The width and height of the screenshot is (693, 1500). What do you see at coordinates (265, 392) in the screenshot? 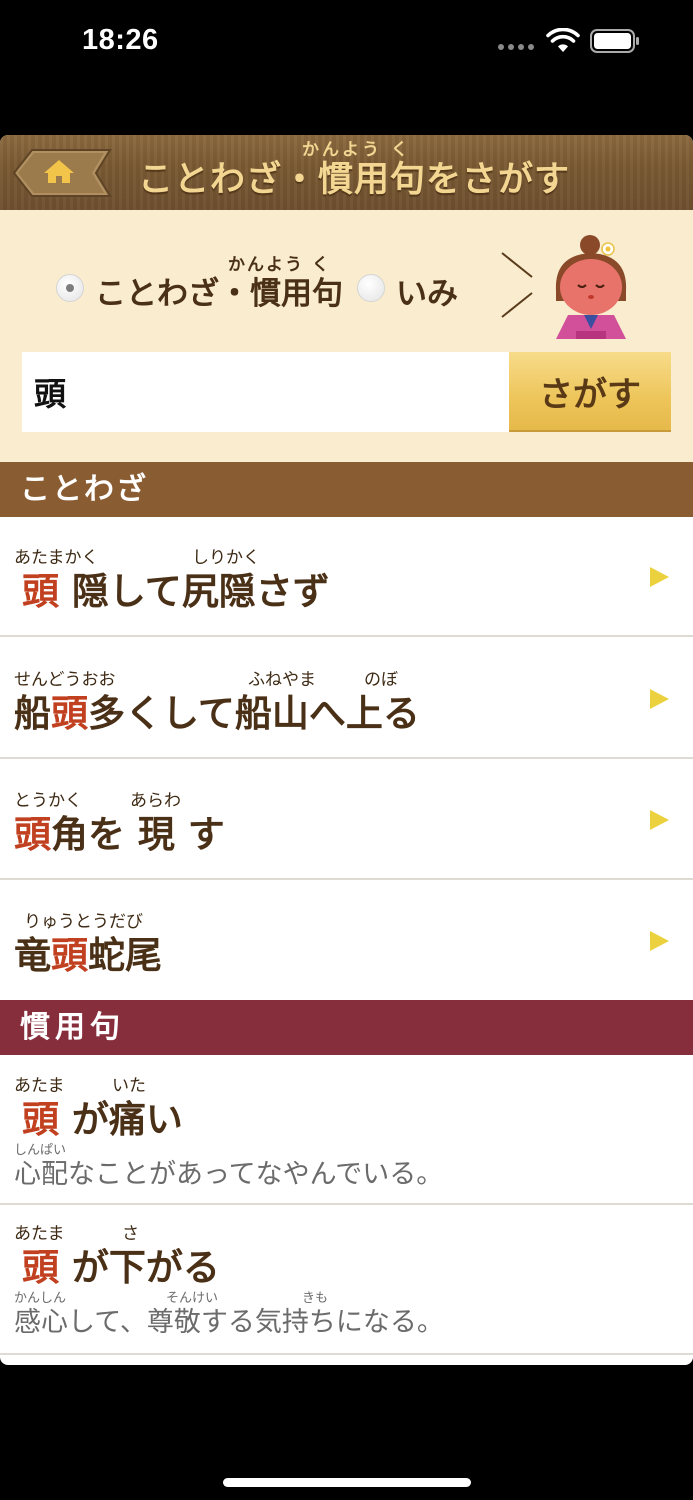
I see `search-input` at bounding box center [265, 392].